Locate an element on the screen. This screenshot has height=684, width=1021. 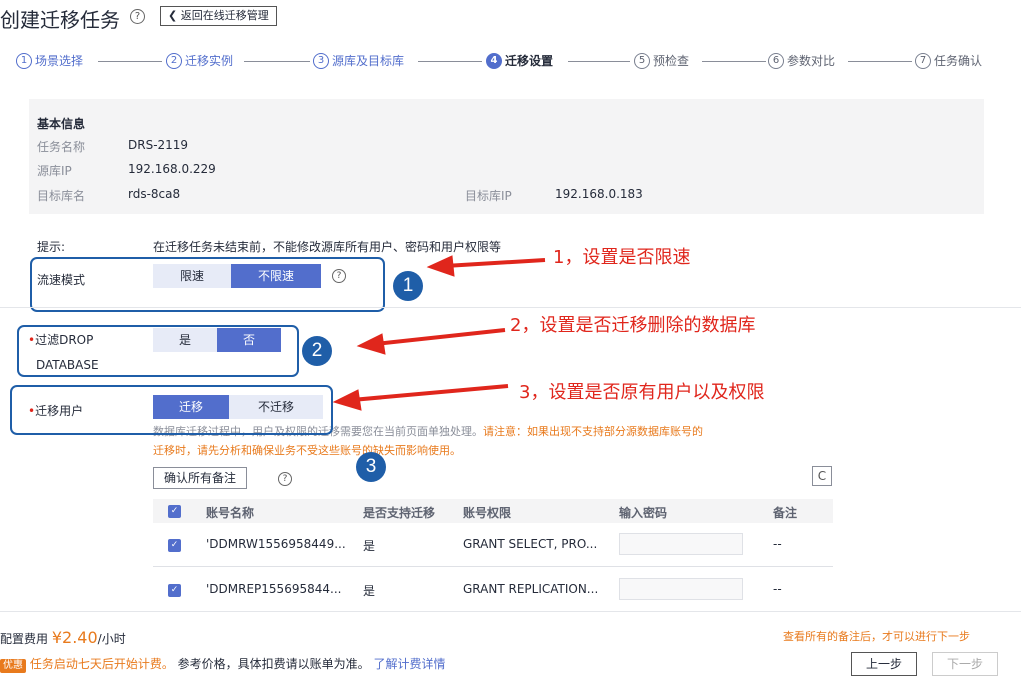
table-header: ✓ 账号名称 是否支持迁移 账号权限 输入密码 备注 is located at coordinates (493, 511).